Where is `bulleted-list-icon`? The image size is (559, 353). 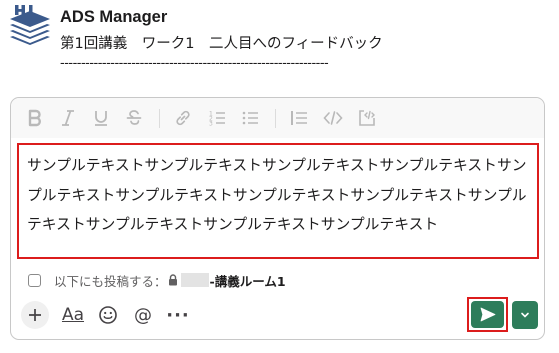 bulleted-list-icon is located at coordinates (250, 118).